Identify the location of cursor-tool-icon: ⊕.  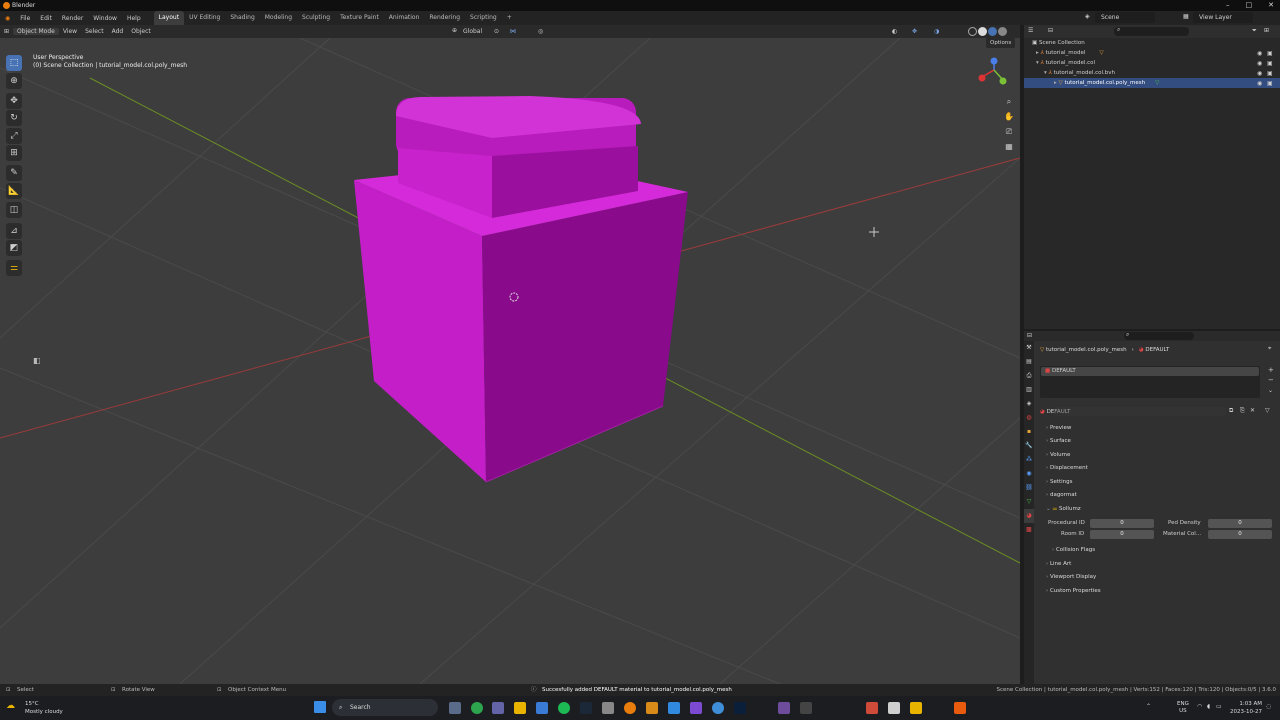
(14, 81).